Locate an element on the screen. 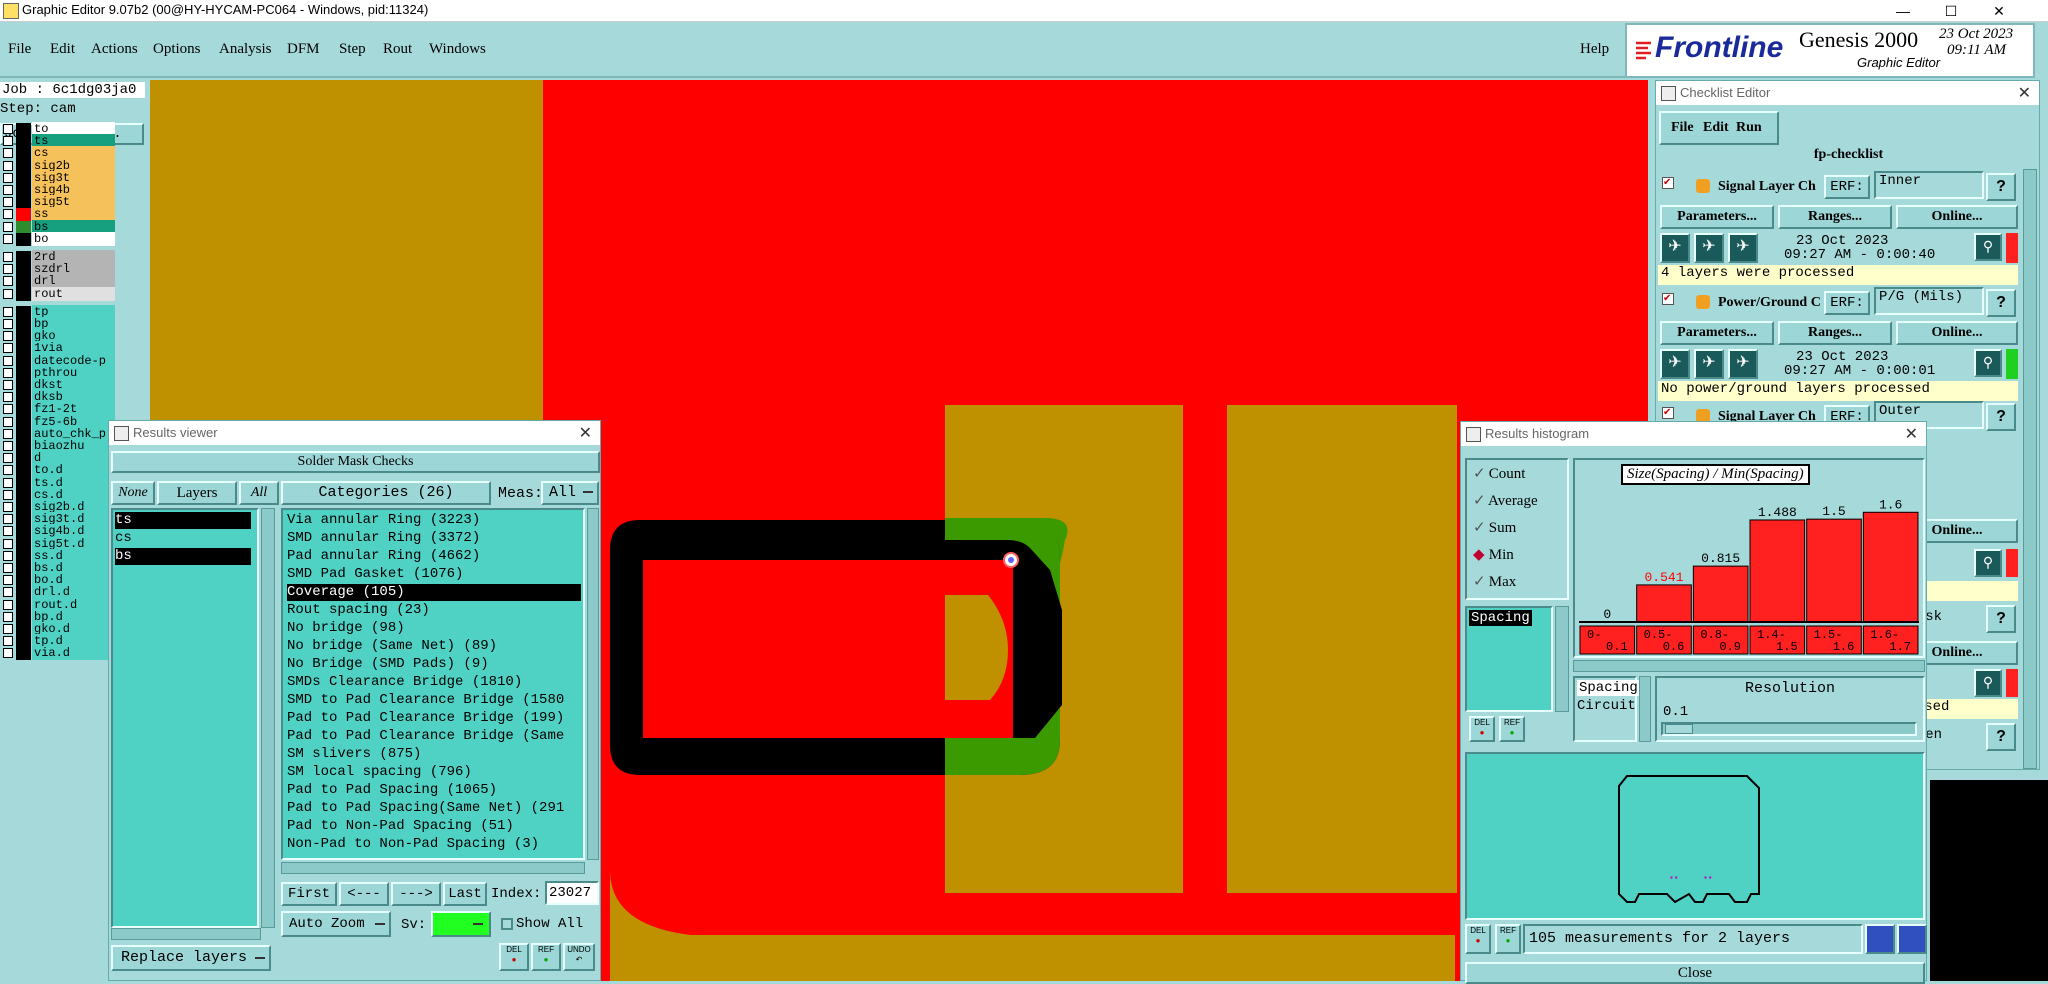  minimize-button: — is located at coordinates (1903, 11).